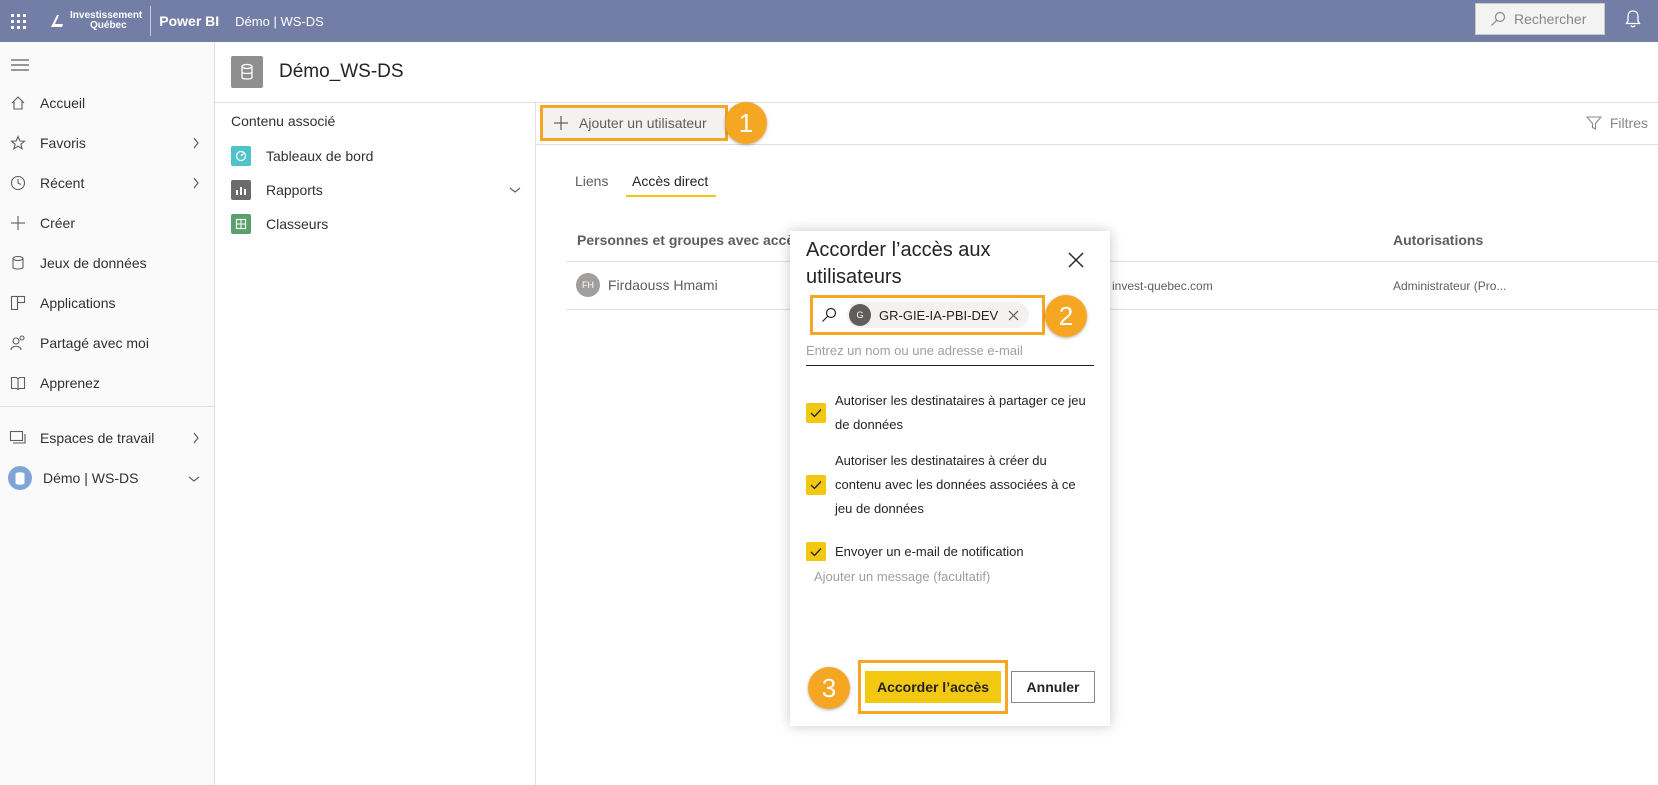  What do you see at coordinates (936, 72) in the screenshot?
I see `page-header: Démo_WS-DS` at bounding box center [936, 72].